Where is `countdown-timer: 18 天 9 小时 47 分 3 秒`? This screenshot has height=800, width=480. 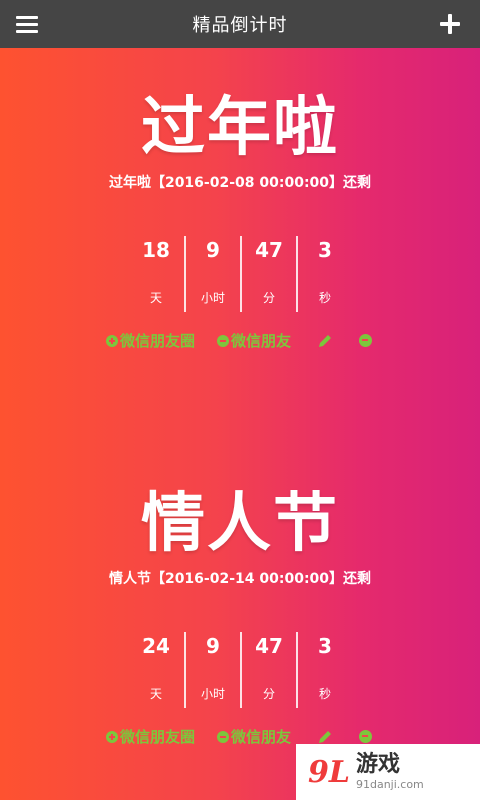
countdown-timer: 18 天 9 小时 47 分 3 秒 is located at coordinates (240, 274).